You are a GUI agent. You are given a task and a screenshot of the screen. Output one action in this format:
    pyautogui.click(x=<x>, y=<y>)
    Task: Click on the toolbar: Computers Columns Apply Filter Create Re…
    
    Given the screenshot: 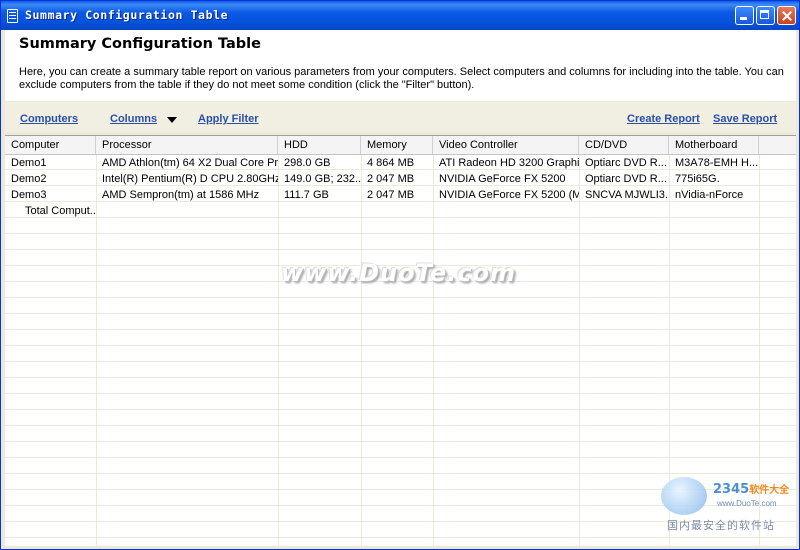 What is the action you would take?
    pyautogui.click(x=400, y=117)
    